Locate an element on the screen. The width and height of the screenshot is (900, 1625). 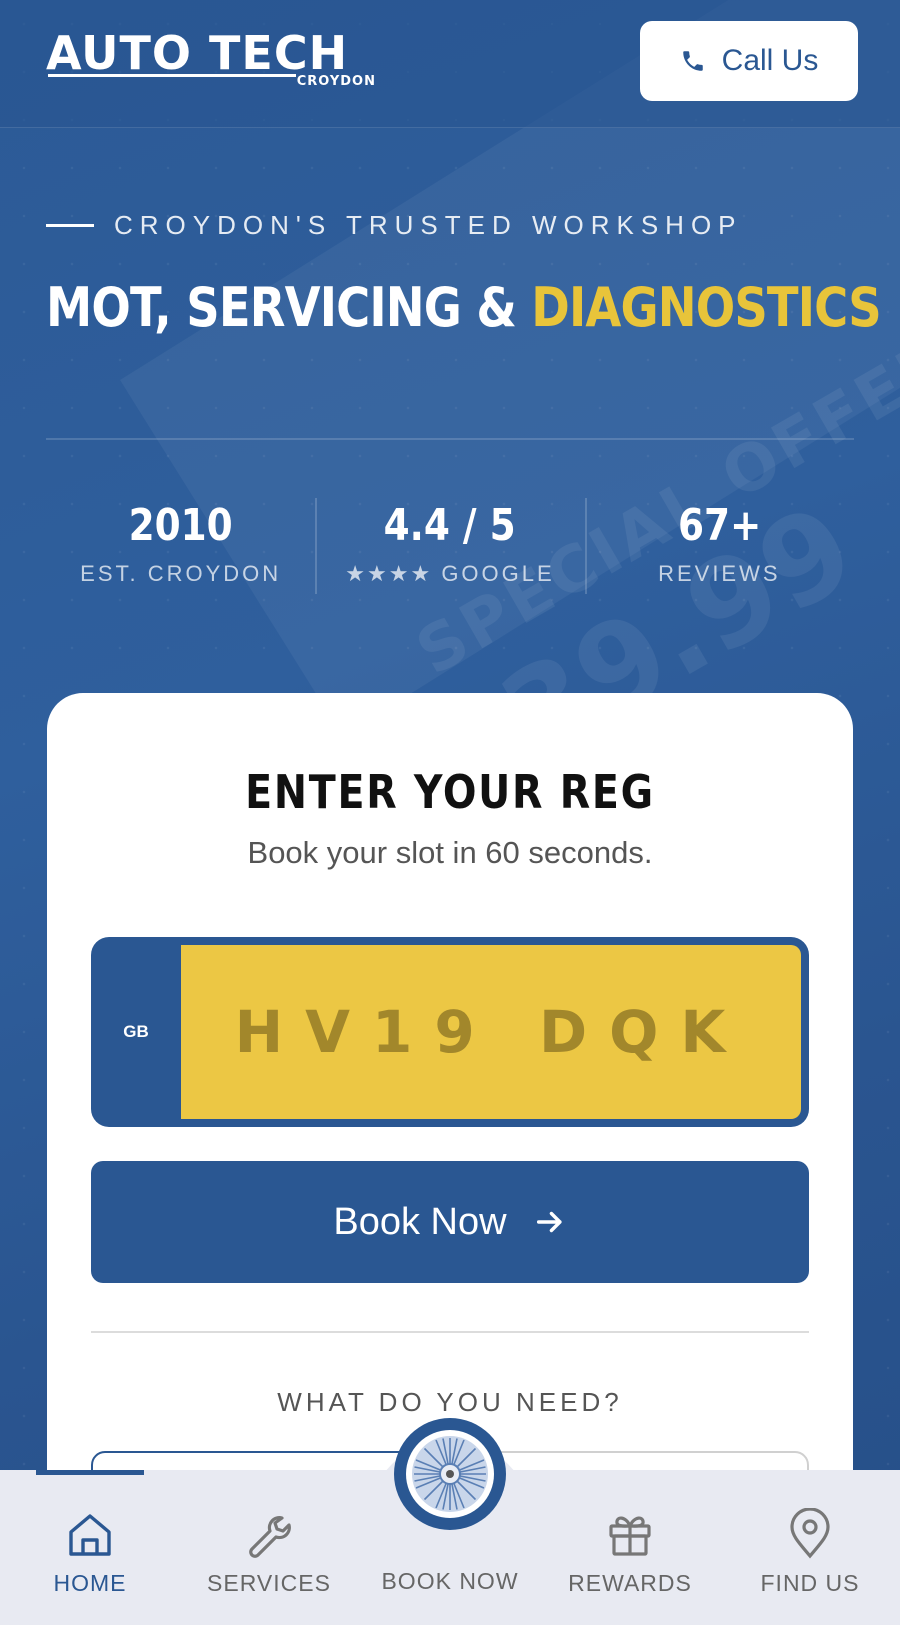
stat-established: 2010 EST. CROYDON is located at coordinates (180, 545).